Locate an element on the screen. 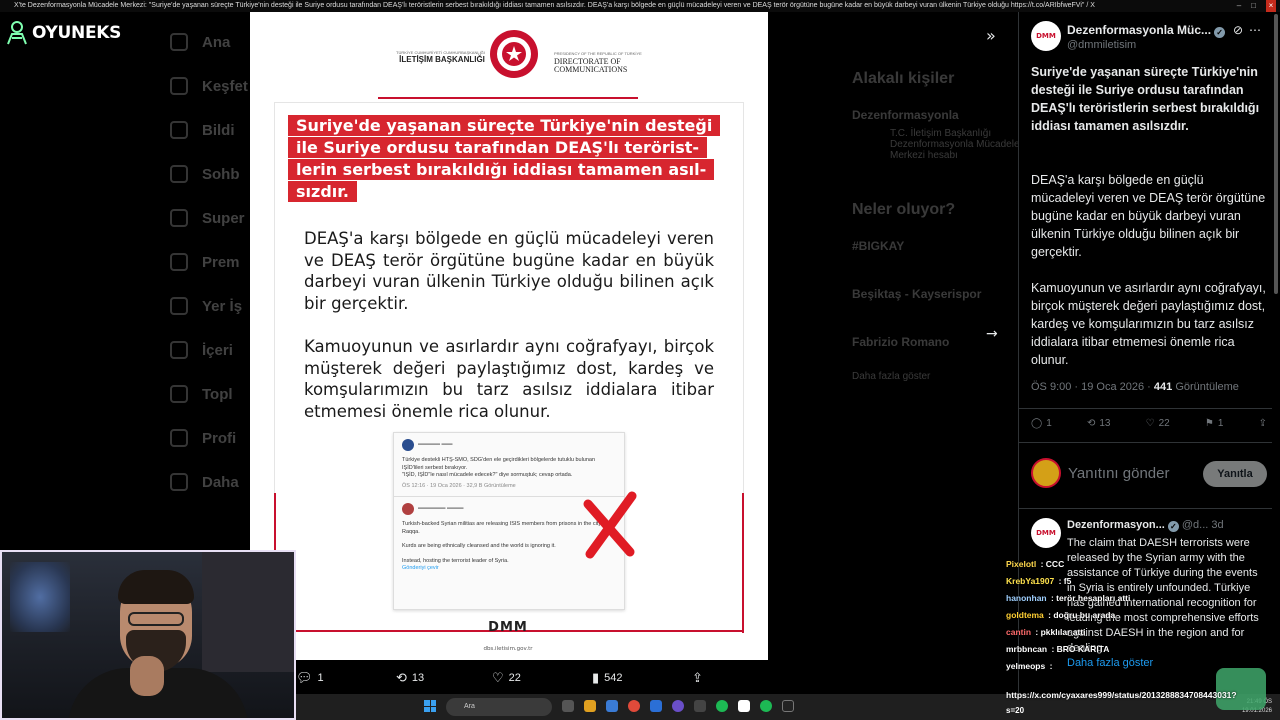 Image resolution: width=1280 pixels, height=720 pixels. sidebar-item: Profi is located at coordinates (210, 438).